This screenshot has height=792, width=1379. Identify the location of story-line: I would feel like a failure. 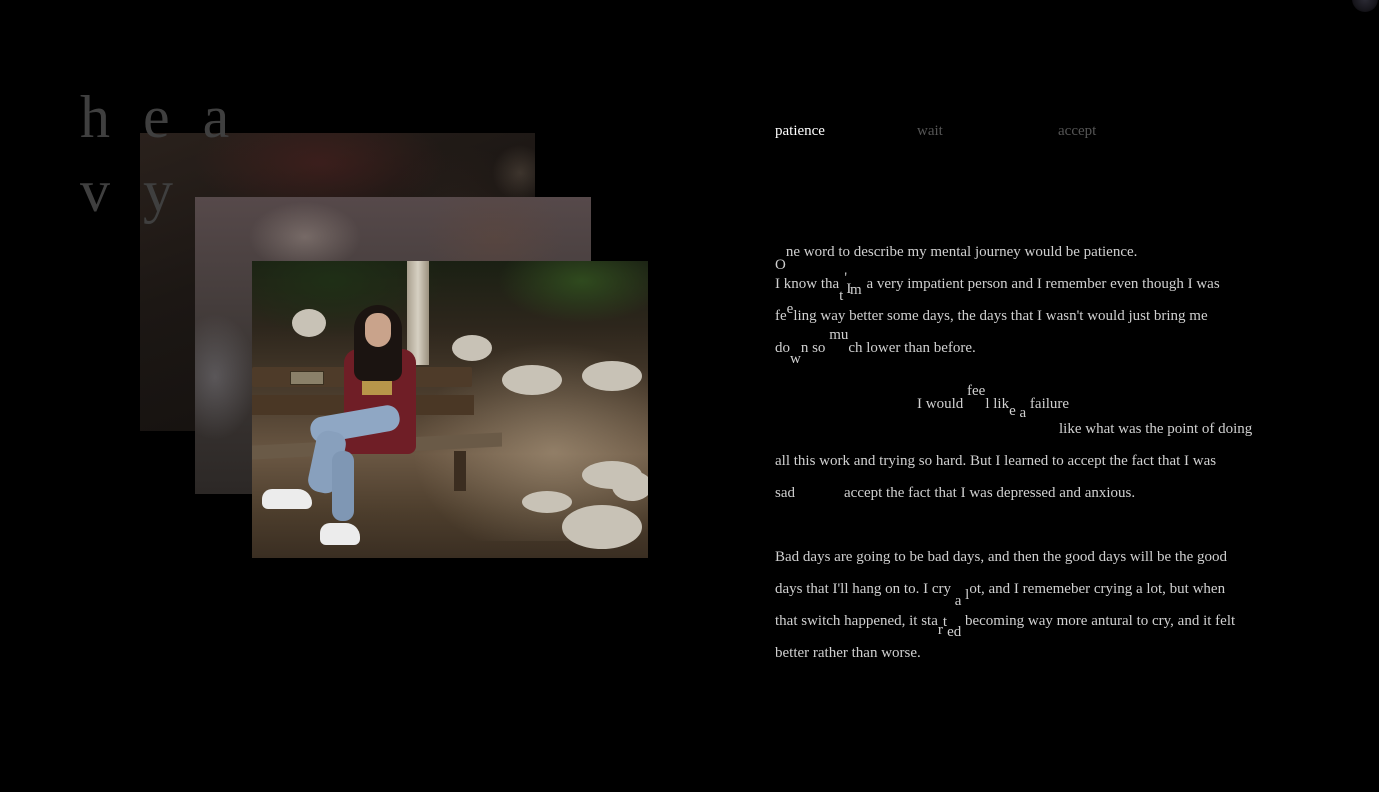
(993, 402).